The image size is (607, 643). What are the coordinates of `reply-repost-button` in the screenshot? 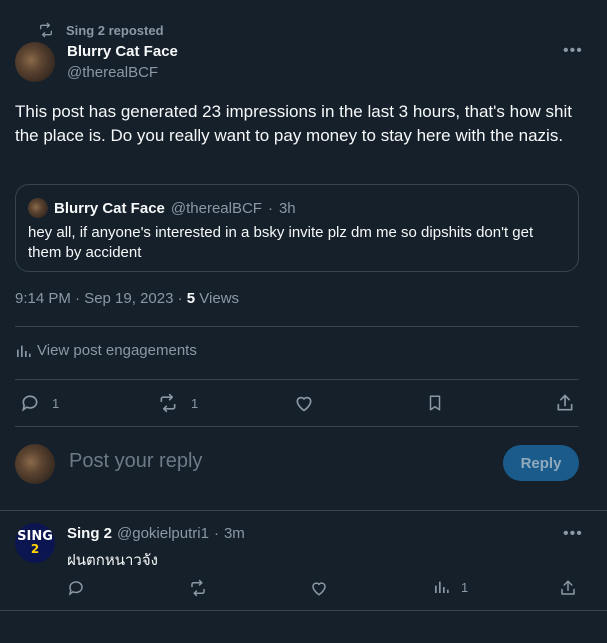 It's located at (198, 588).